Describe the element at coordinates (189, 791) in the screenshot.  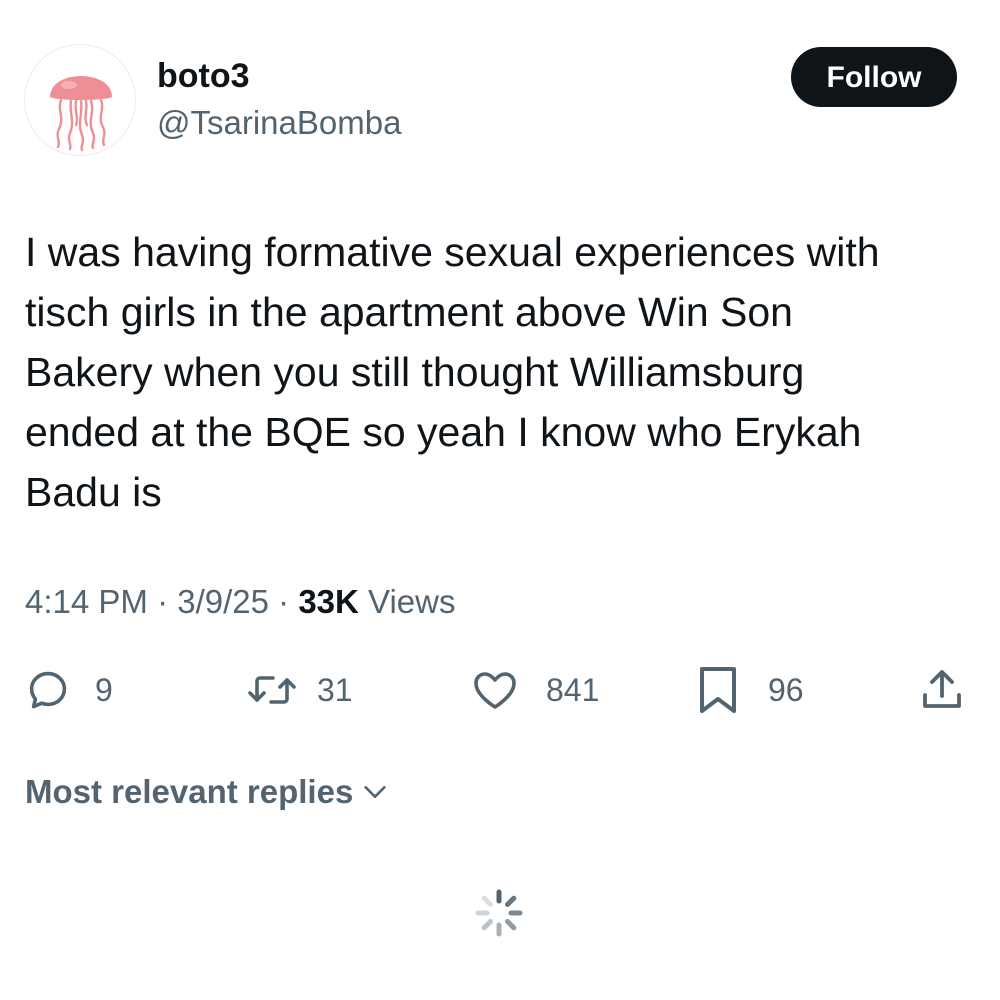
I see `replies-sort-label: Most relevant replies` at that location.